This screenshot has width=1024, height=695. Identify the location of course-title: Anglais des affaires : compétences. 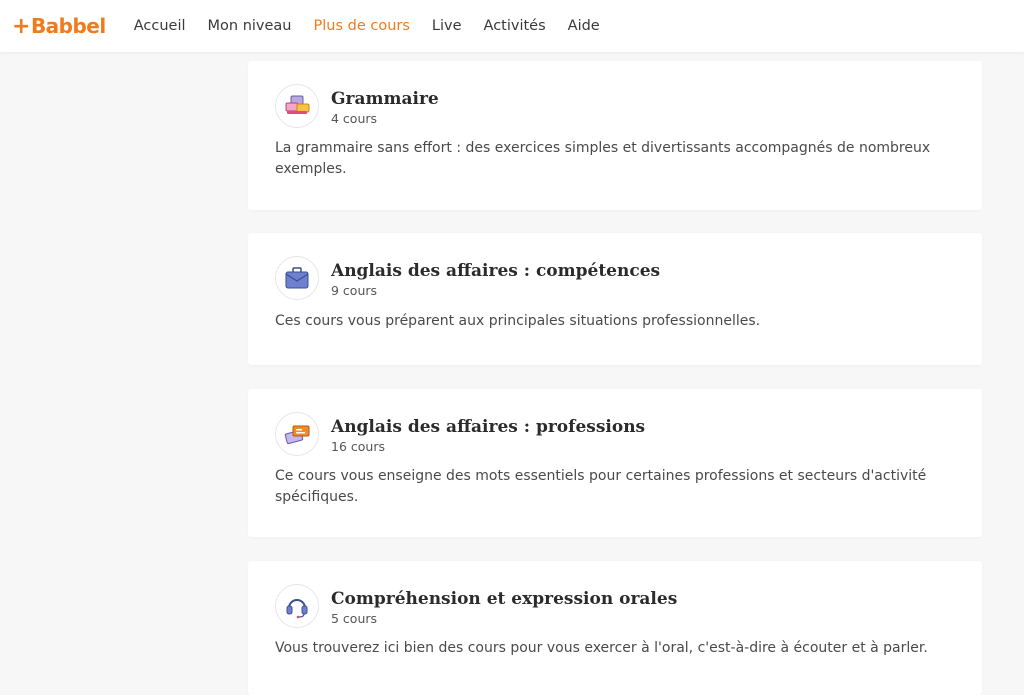
(496, 271).